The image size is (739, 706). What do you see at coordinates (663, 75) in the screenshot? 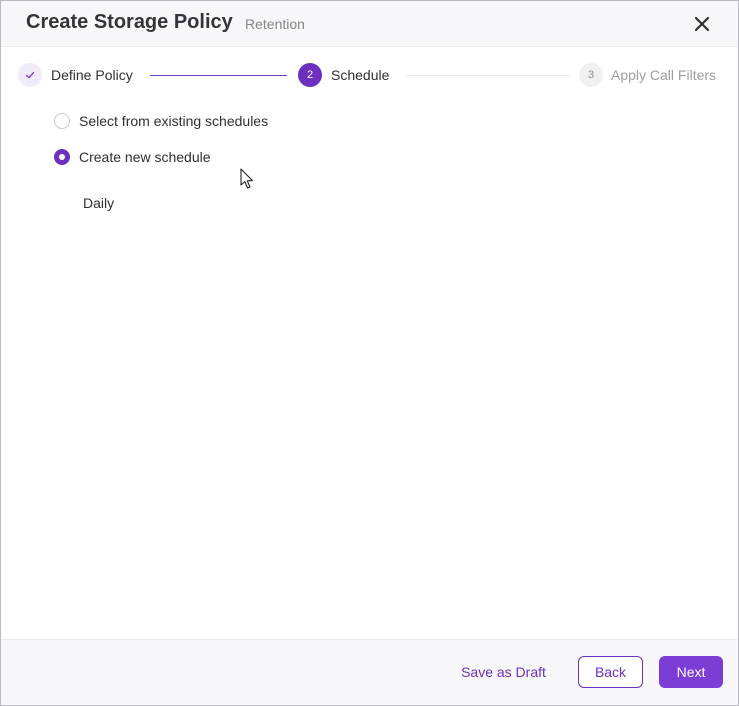
I see `step-3-label: Apply Call Filters` at bounding box center [663, 75].